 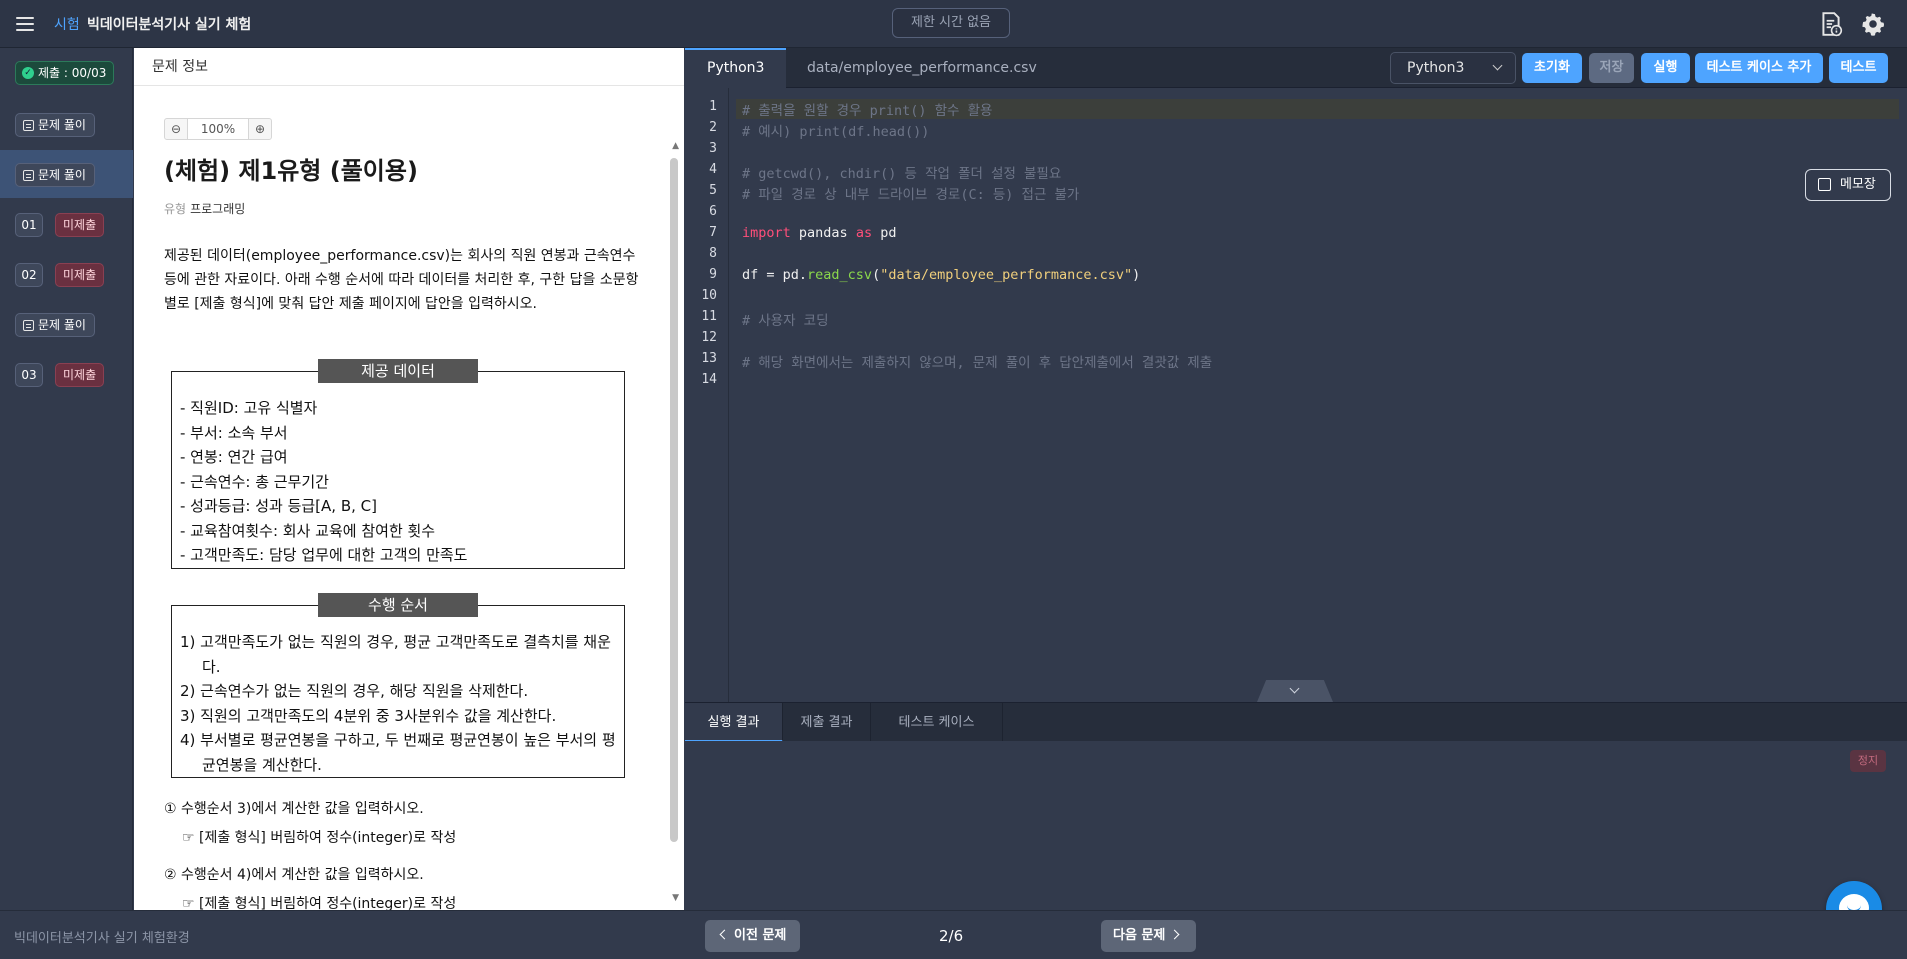 What do you see at coordinates (1665, 68) in the screenshot?
I see `run-button: 실행` at bounding box center [1665, 68].